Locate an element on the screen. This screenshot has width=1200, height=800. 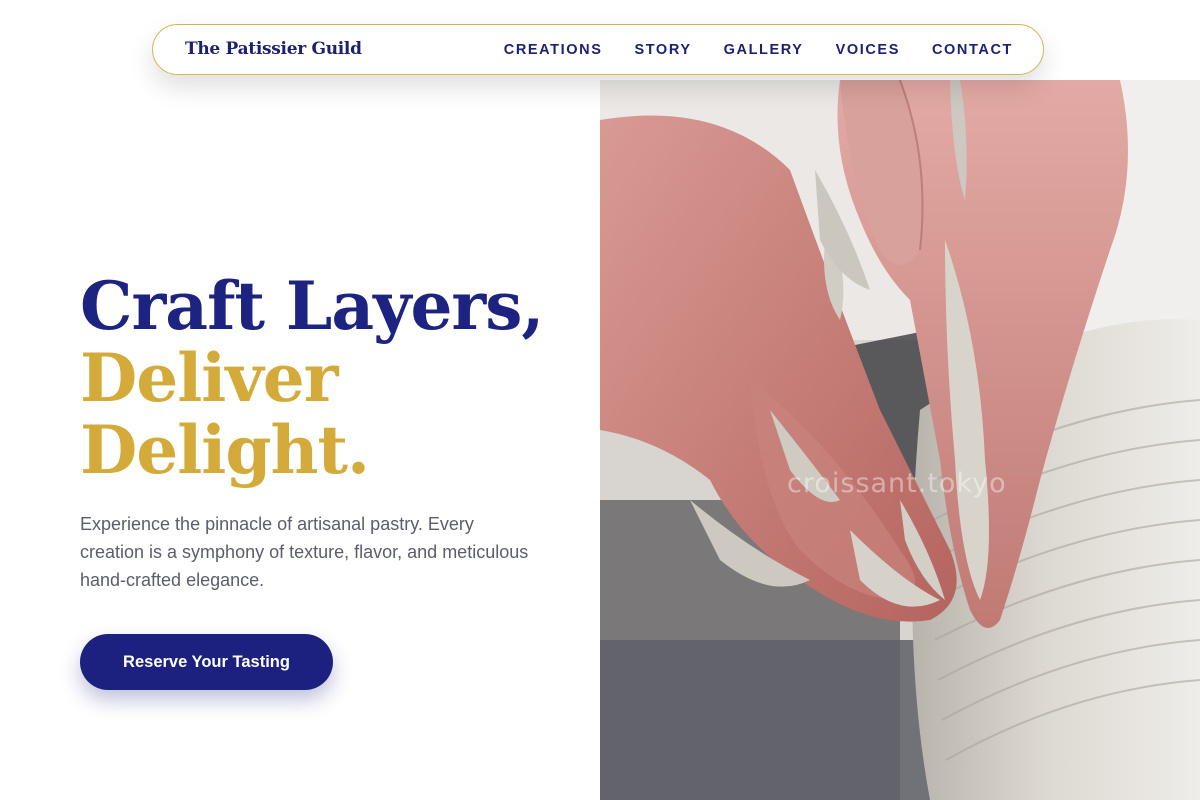
nav-link-contact: CONTACT is located at coordinates (972, 50).